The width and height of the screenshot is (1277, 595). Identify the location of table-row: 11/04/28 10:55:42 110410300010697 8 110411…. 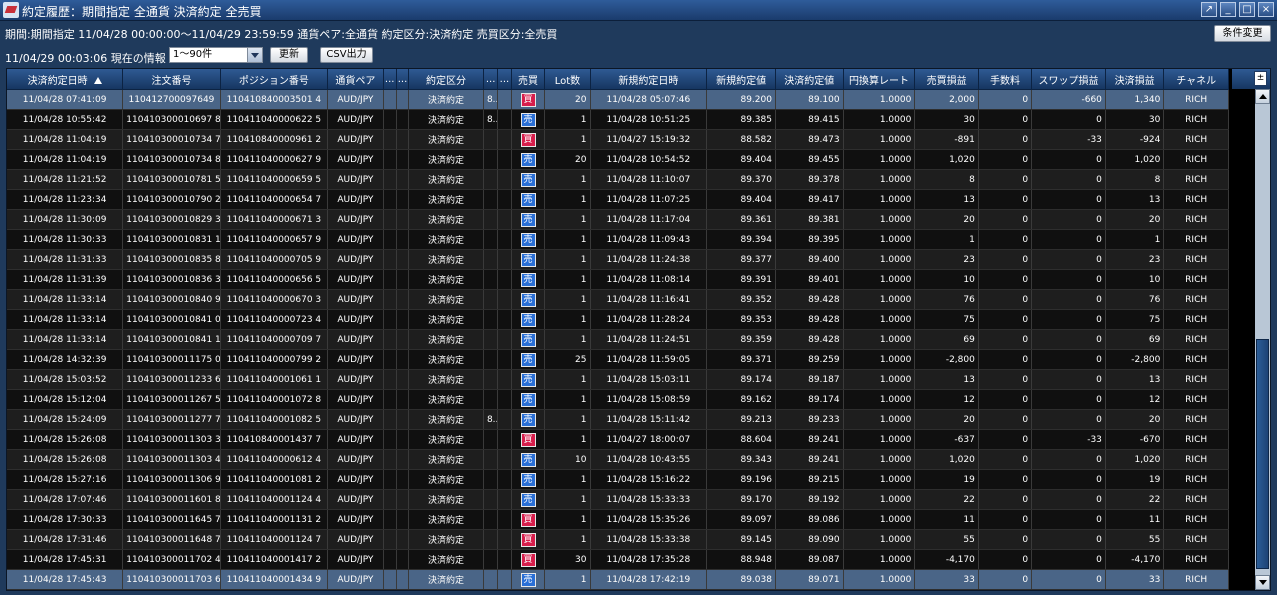
(618, 119).